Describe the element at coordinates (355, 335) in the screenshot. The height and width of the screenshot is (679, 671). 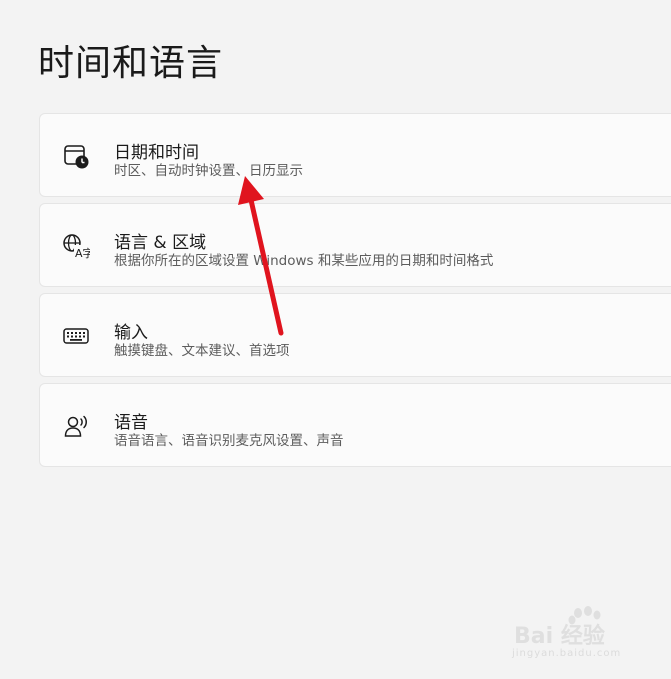
I see `settings-item-input: 输入 触摸键盘、文本建议、首选项` at that location.